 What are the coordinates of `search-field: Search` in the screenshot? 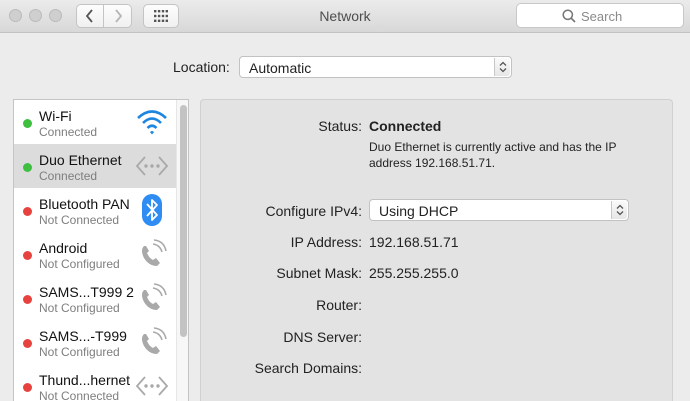 It's located at (600, 15).